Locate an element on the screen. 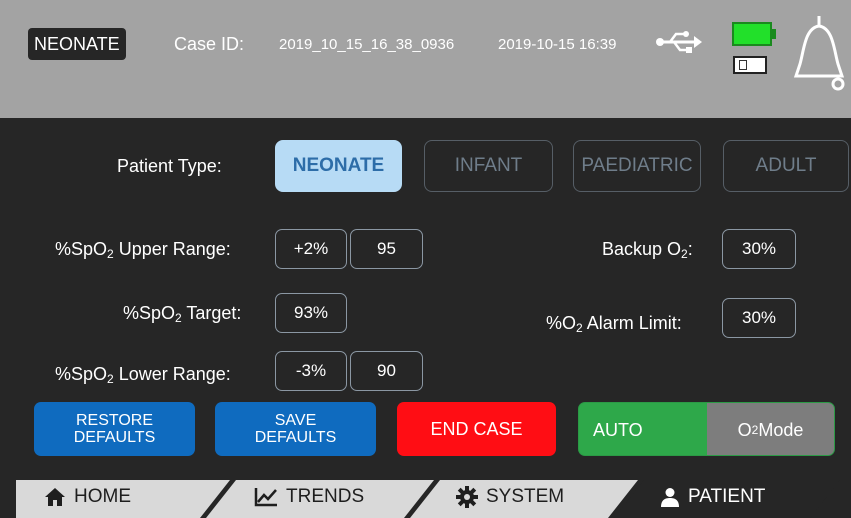 The image size is (851, 518). end-case-button: END CASE is located at coordinates (476, 429).